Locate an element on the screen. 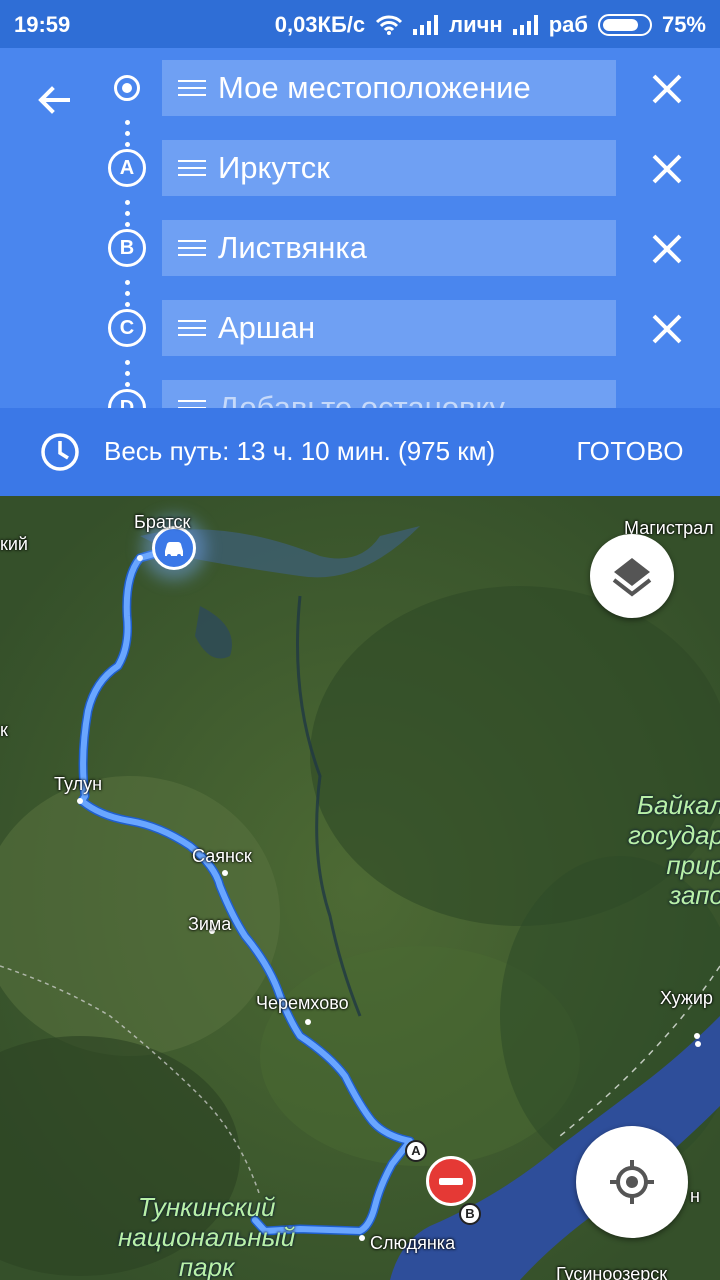 The width and height of the screenshot is (720, 1280). stop-row-c: C Аршан is located at coordinates (360, 328).